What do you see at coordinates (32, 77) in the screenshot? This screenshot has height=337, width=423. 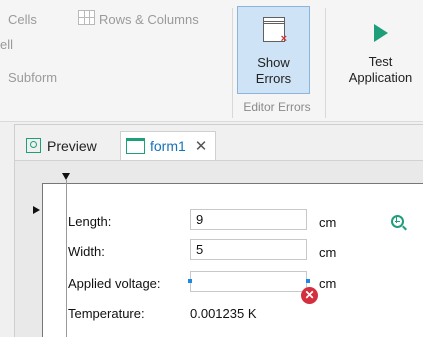 I see `subform-button: Subform` at bounding box center [32, 77].